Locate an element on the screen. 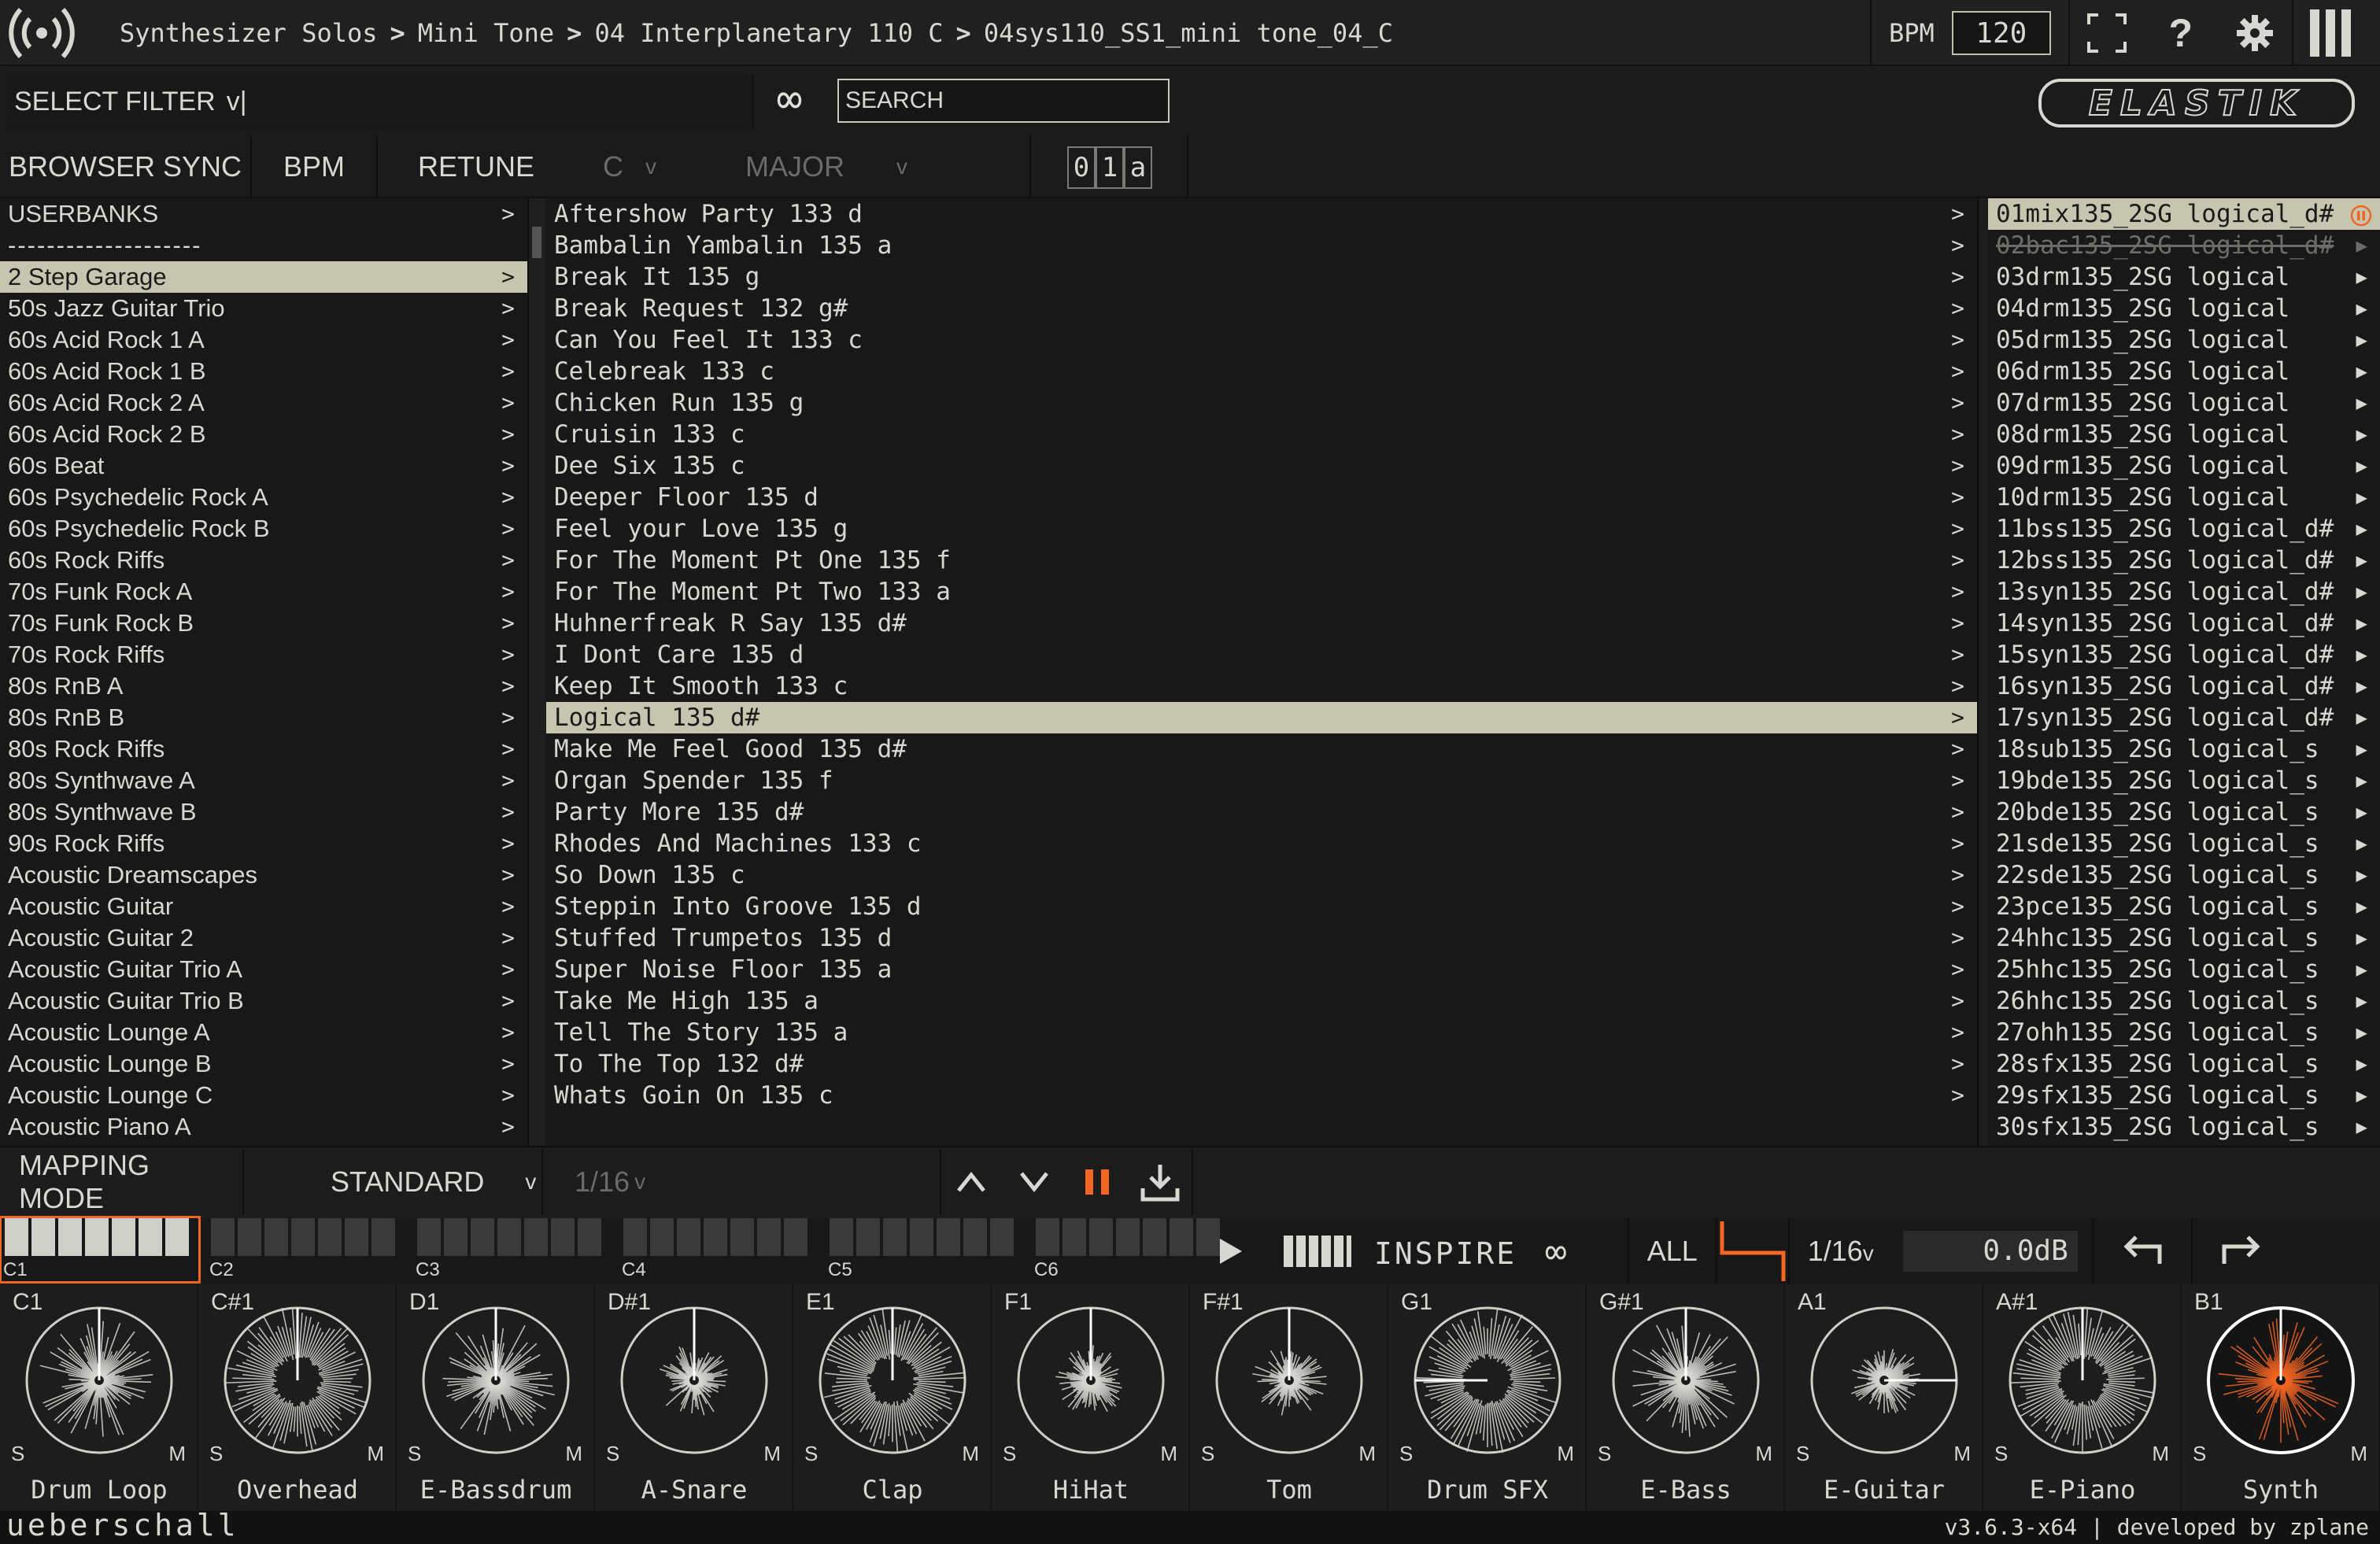 The height and width of the screenshot is (1544, 2380). sample-pad: A1 S M E-Guitar is located at coordinates (1884, 1397).